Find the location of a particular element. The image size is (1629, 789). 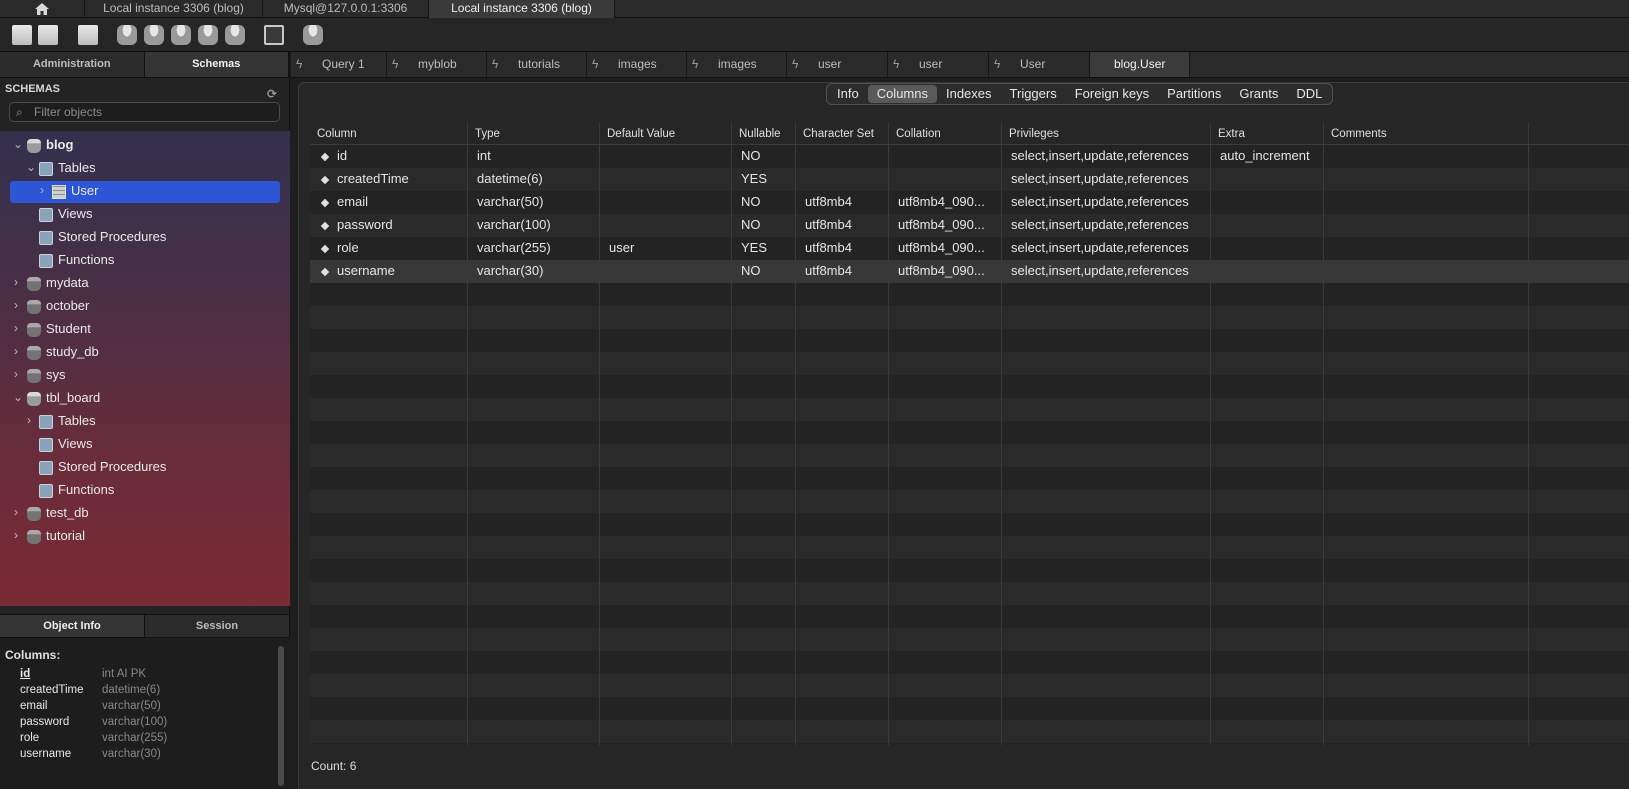

schema-sys: › sys is located at coordinates (145, 376).